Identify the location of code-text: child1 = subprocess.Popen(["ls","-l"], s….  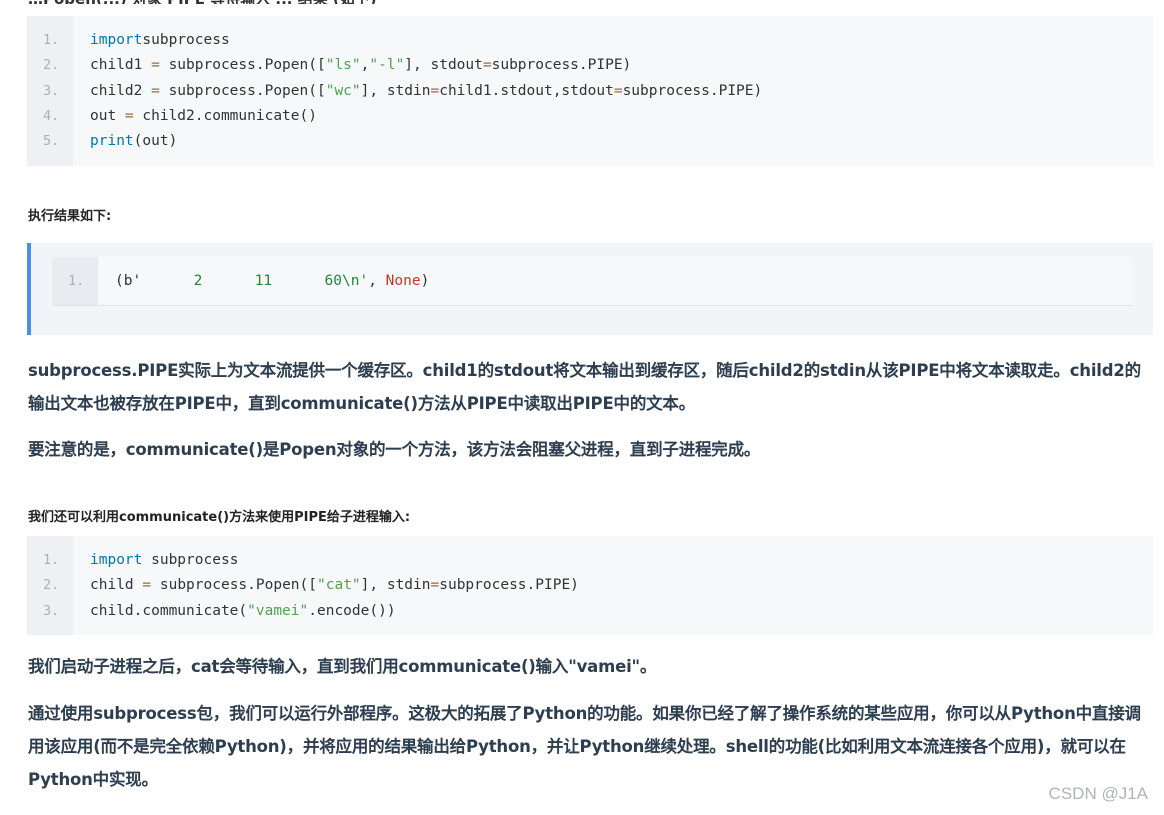
(360, 65).